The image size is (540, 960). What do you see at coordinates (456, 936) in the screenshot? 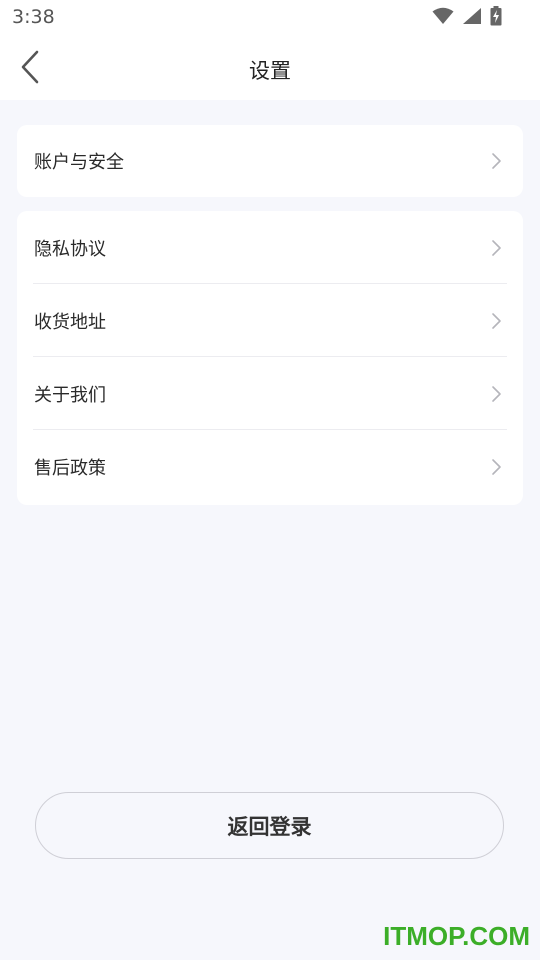
I see `watermark: ITMOP.COM` at bounding box center [456, 936].